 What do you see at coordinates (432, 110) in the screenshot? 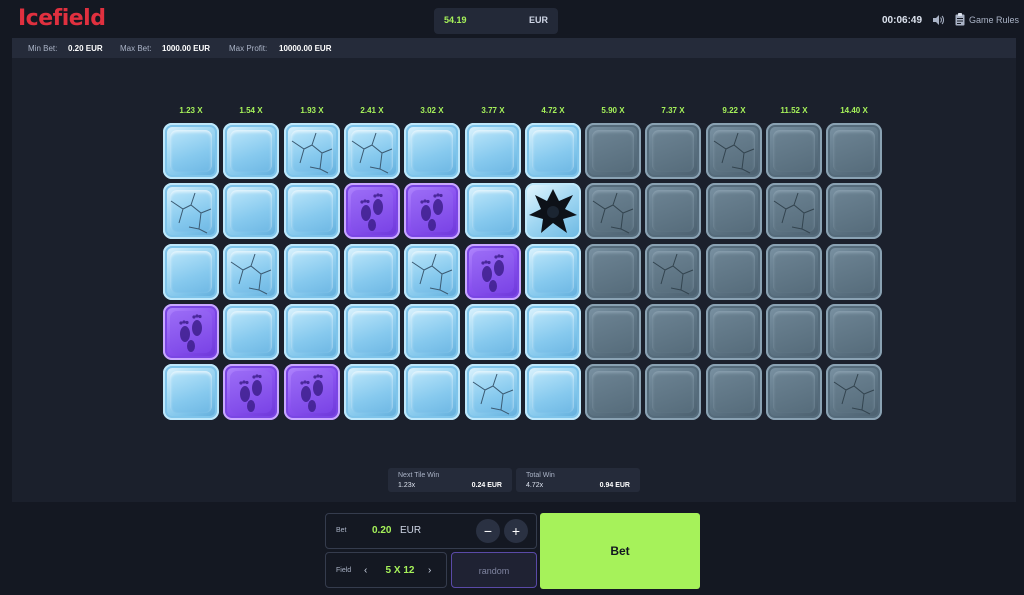
I see `column-multiplier: 3.02 X` at bounding box center [432, 110].